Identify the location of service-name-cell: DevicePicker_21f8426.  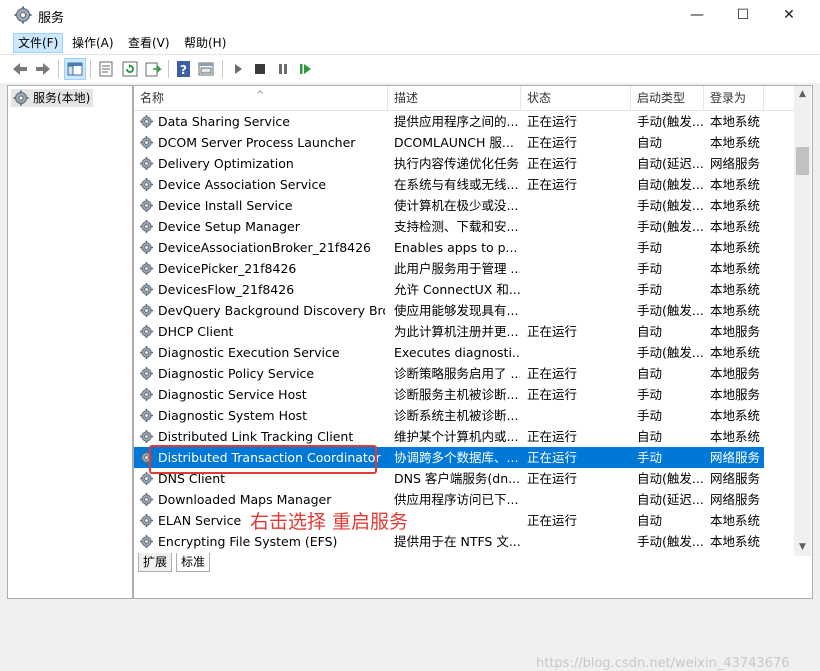
(262, 268).